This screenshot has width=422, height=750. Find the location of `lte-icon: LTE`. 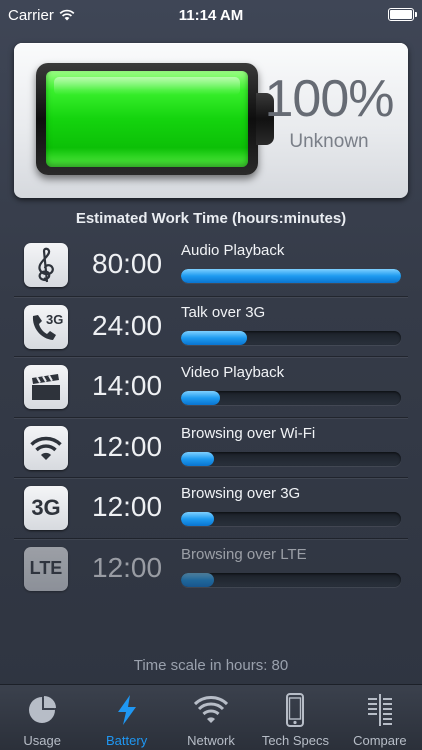

lte-icon: LTE is located at coordinates (46, 568).